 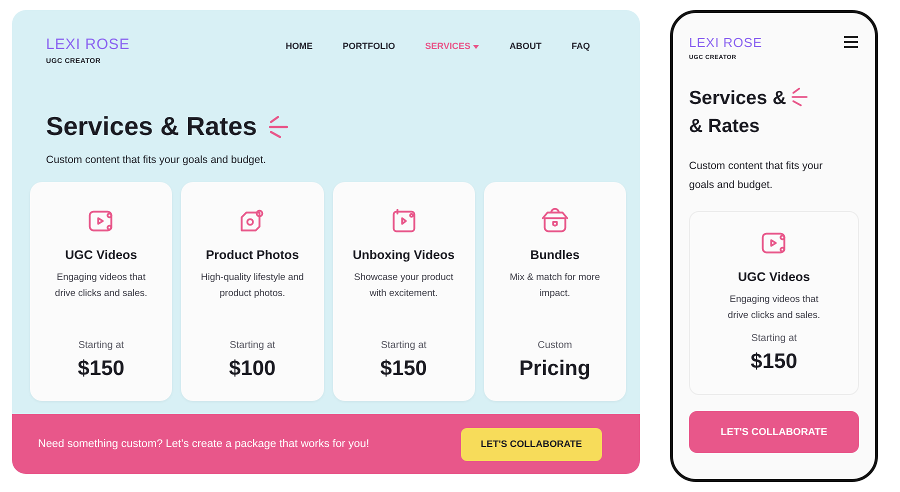 I want to click on sparkle-icon, so click(x=800, y=97).